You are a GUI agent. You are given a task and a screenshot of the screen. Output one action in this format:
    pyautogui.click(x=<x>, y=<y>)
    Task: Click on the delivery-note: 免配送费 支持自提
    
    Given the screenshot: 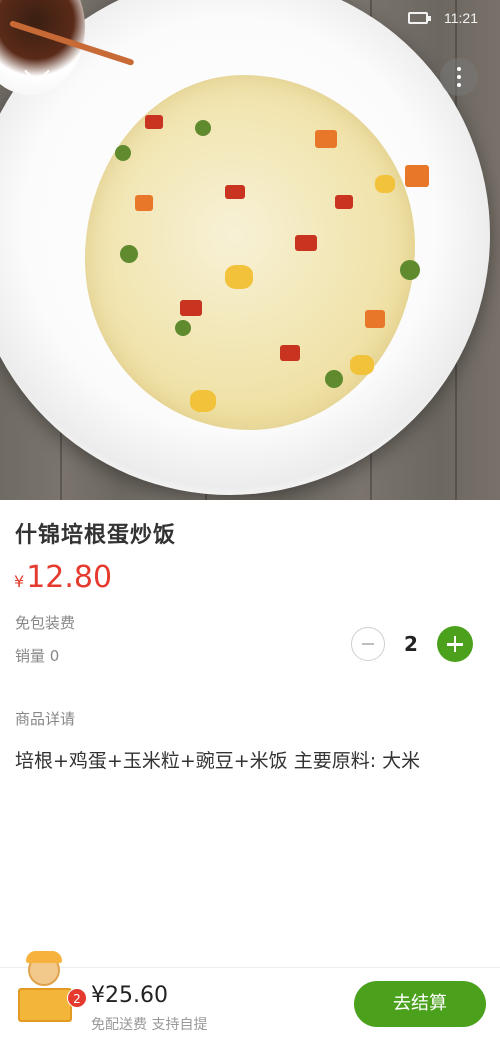 What is the action you would take?
    pyautogui.click(x=149, y=1025)
    